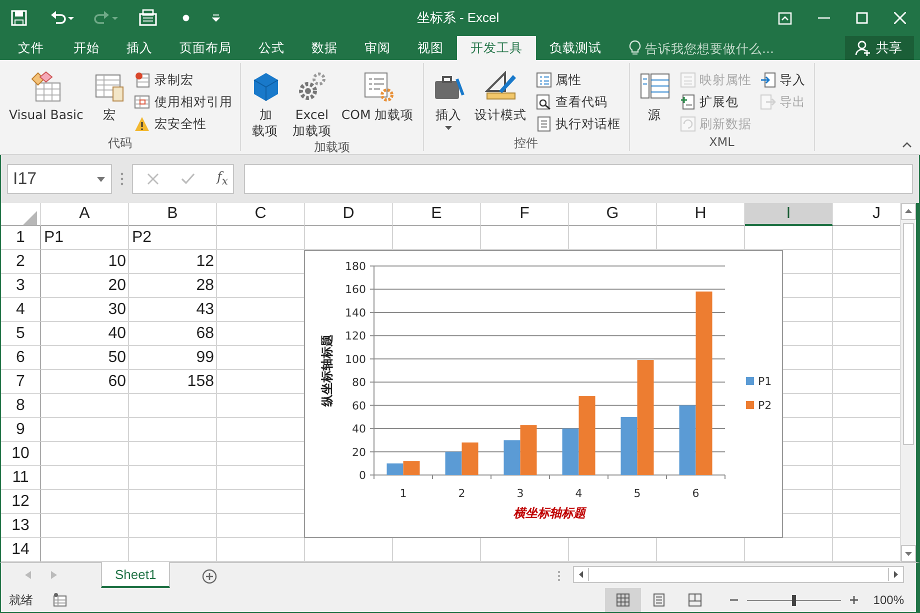 This screenshot has height=613, width=920. Describe the element at coordinates (21, 334) in the screenshot. I see `row-header: 5` at that location.